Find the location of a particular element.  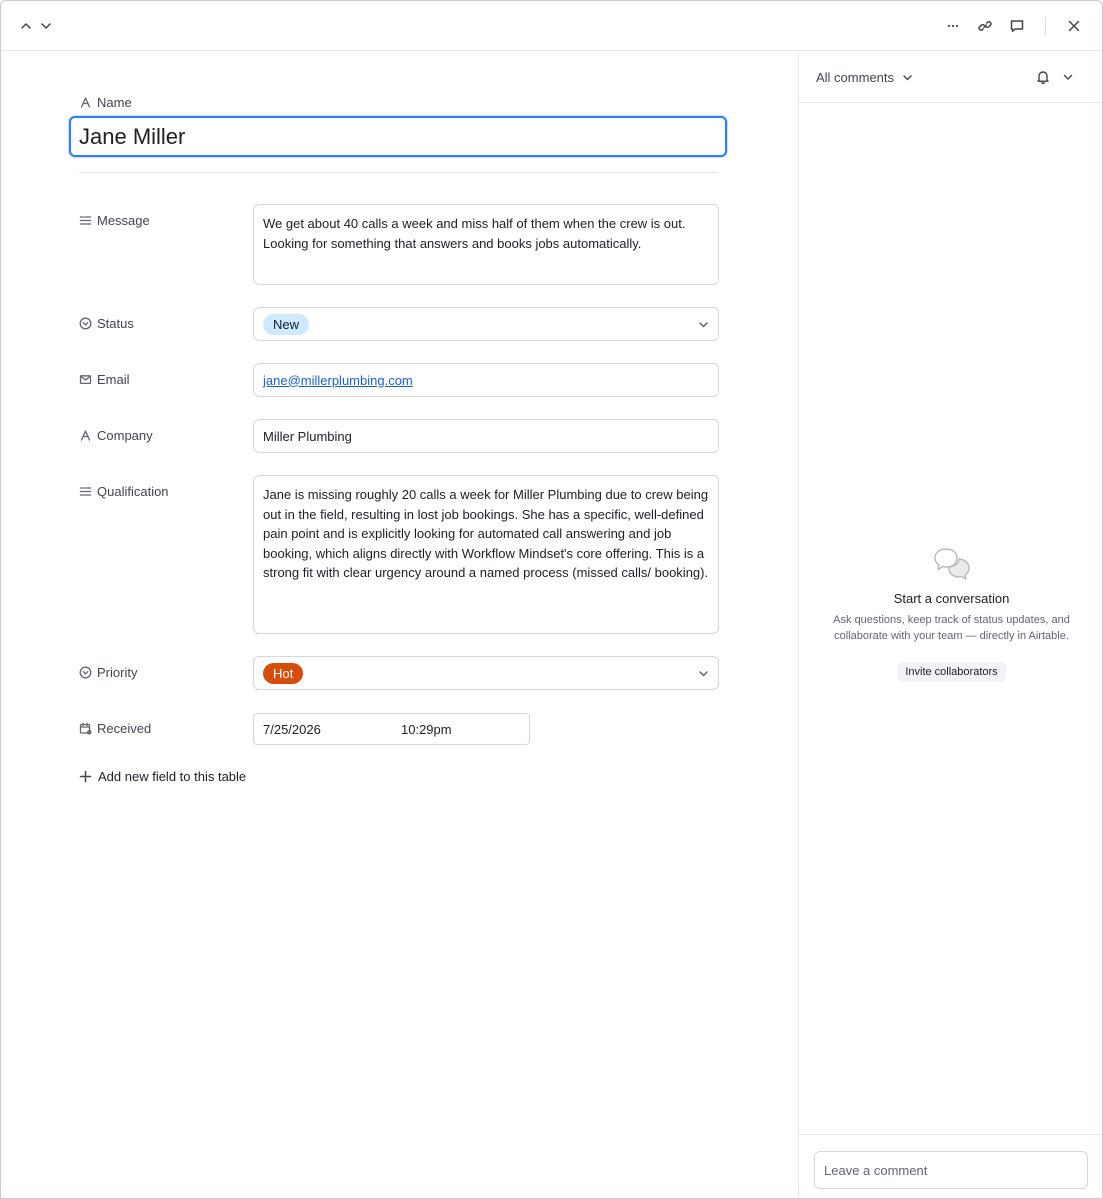

message-label-text: Message is located at coordinates (123, 220).